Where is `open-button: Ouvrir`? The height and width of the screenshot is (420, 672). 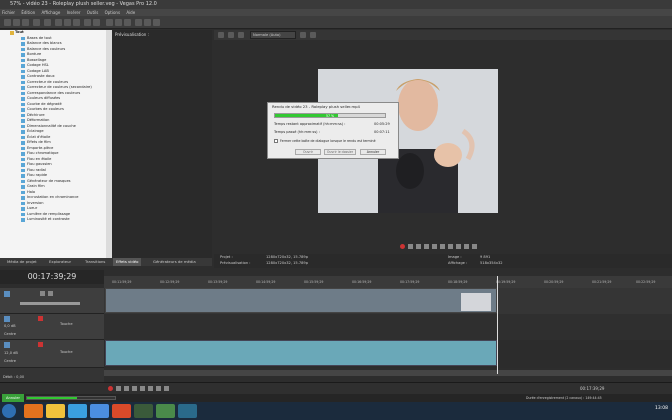 open-button: Ouvrir is located at coordinates (308, 152).